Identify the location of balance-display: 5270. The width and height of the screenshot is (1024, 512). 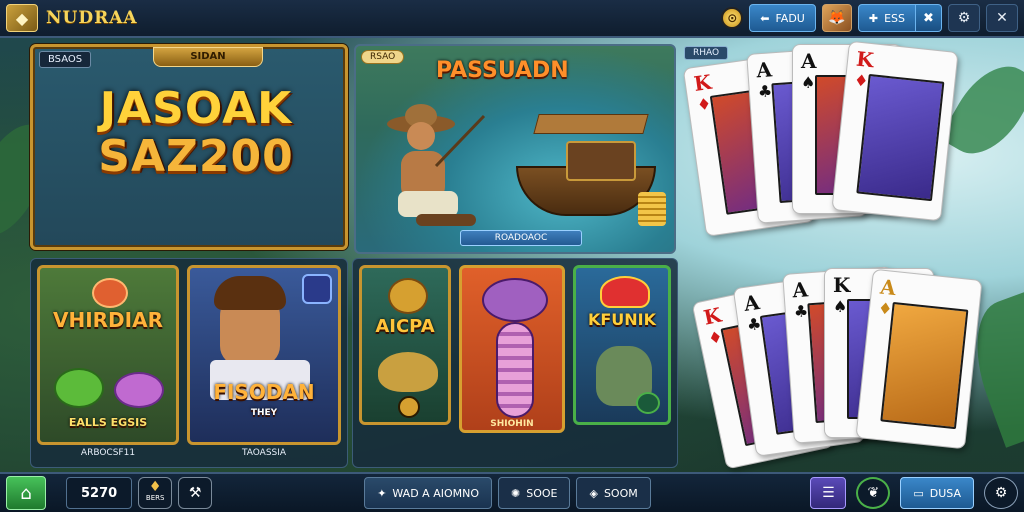
(99, 493).